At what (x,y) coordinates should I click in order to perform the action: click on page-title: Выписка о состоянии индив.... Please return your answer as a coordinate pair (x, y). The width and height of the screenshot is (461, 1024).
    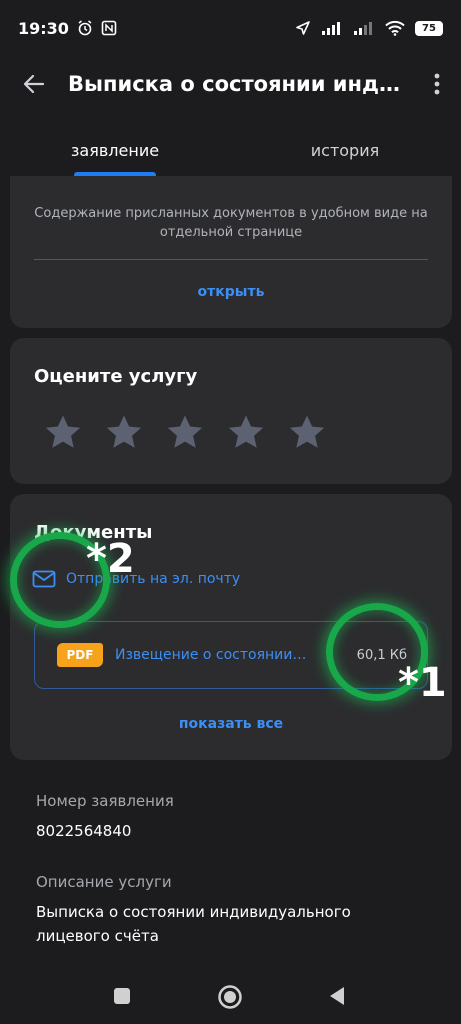
    Looking at the image, I should click on (238, 84).